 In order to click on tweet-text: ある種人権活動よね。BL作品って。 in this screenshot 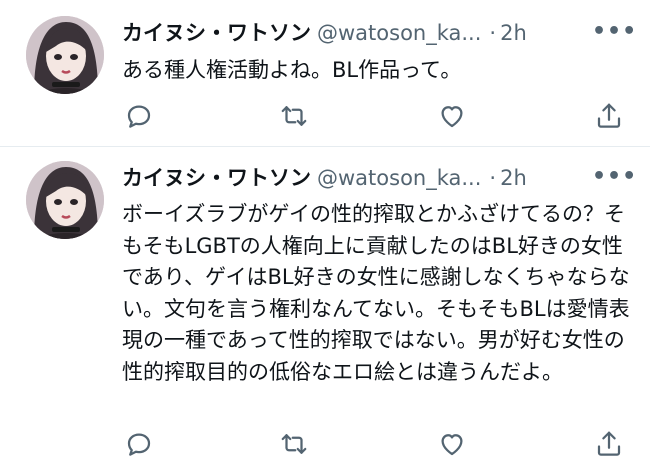, I will do `click(292, 70)`.